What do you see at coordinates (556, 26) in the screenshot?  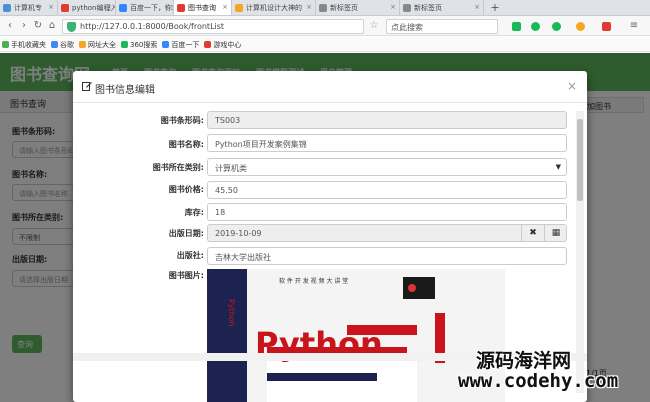 I see `translate-icon` at bounding box center [556, 26].